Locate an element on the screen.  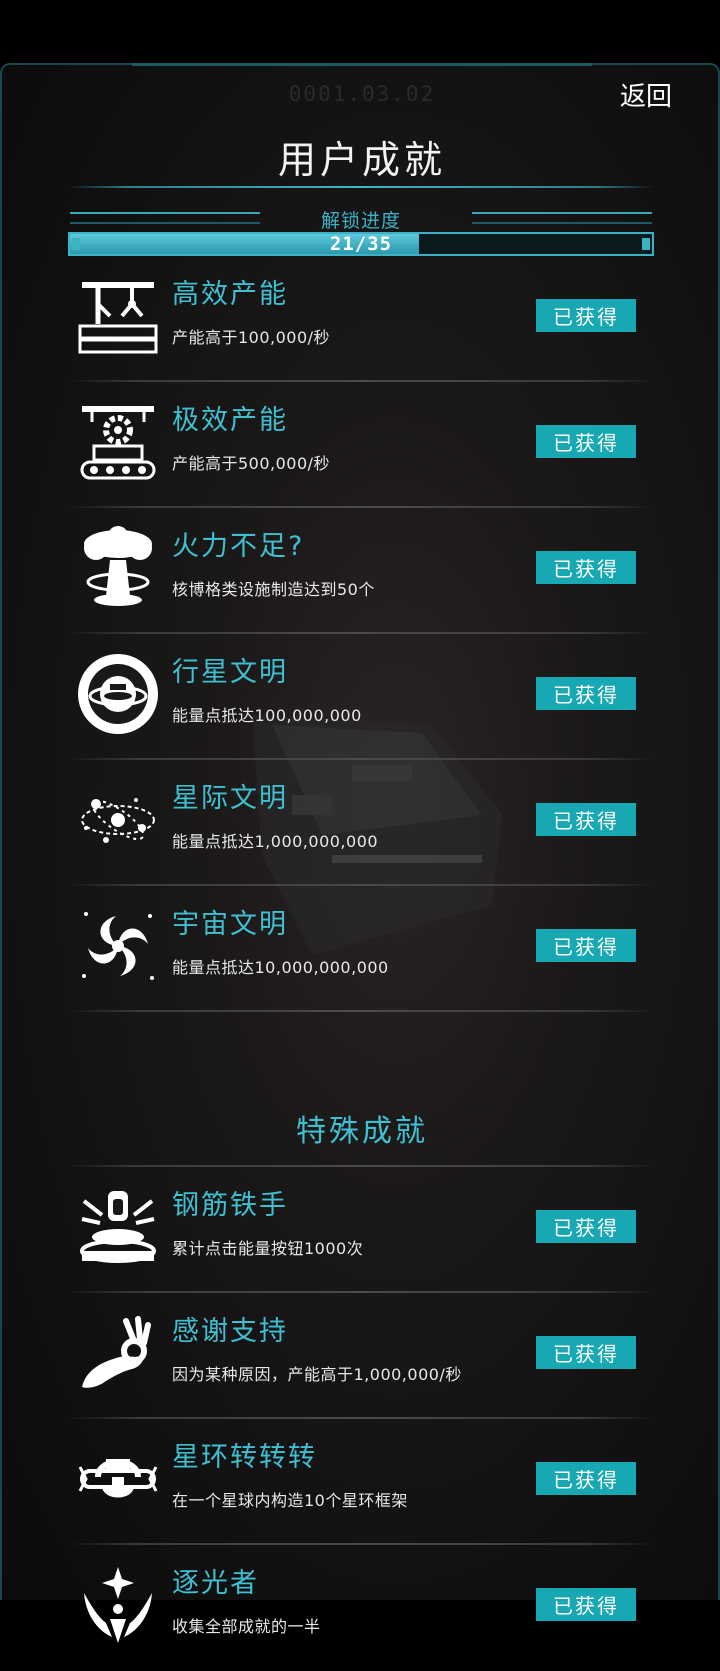
star-system-icon is located at coordinates (118, 820).